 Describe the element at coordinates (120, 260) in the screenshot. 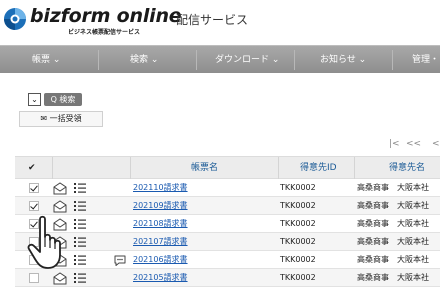

I see `comment-icon` at that location.